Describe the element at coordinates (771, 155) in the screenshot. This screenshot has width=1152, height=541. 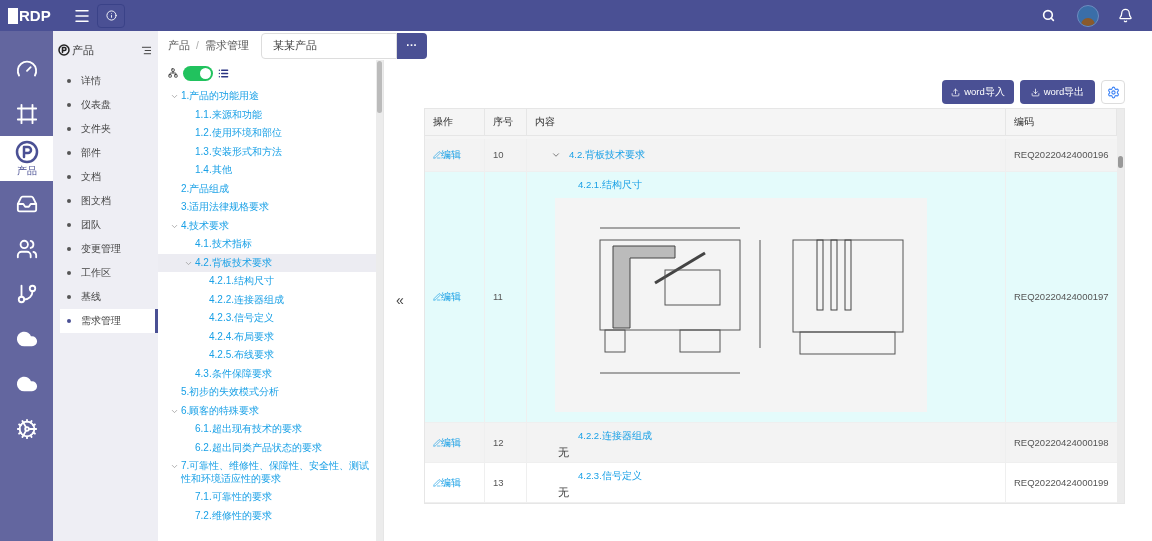
I see `table-row: 编辑 10 4.2.背板技术要求 REQ20220424000196` at that location.